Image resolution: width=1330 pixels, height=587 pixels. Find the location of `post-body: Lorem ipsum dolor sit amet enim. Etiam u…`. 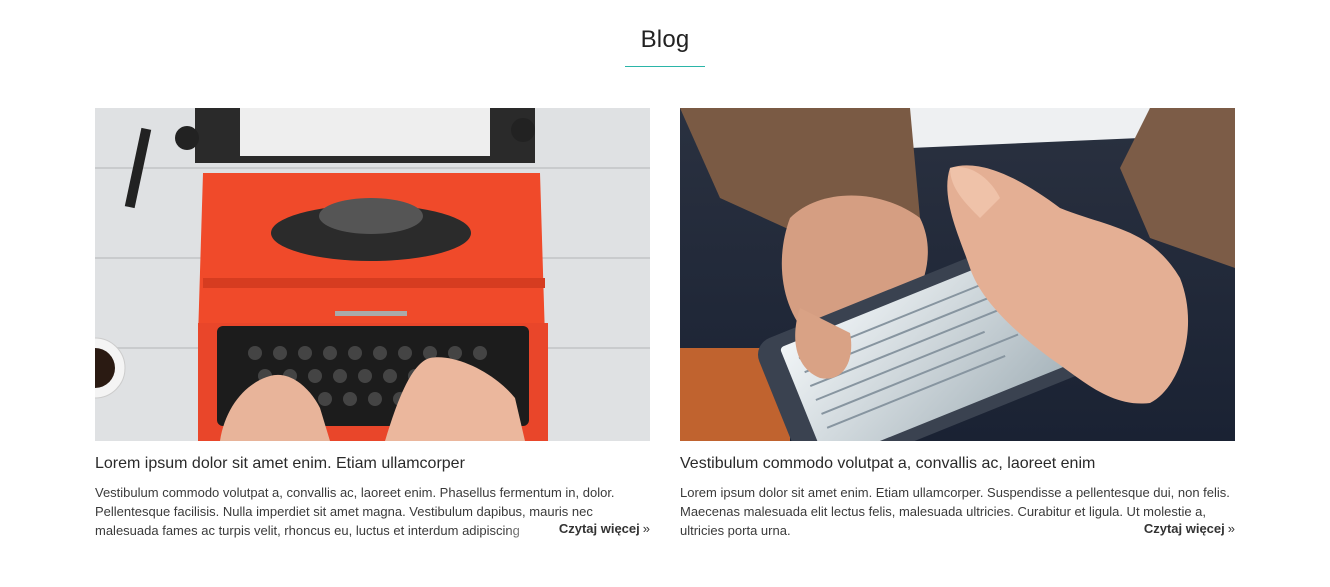

post-body: Lorem ipsum dolor sit amet enim. Etiam u… is located at coordinates (957, 511).